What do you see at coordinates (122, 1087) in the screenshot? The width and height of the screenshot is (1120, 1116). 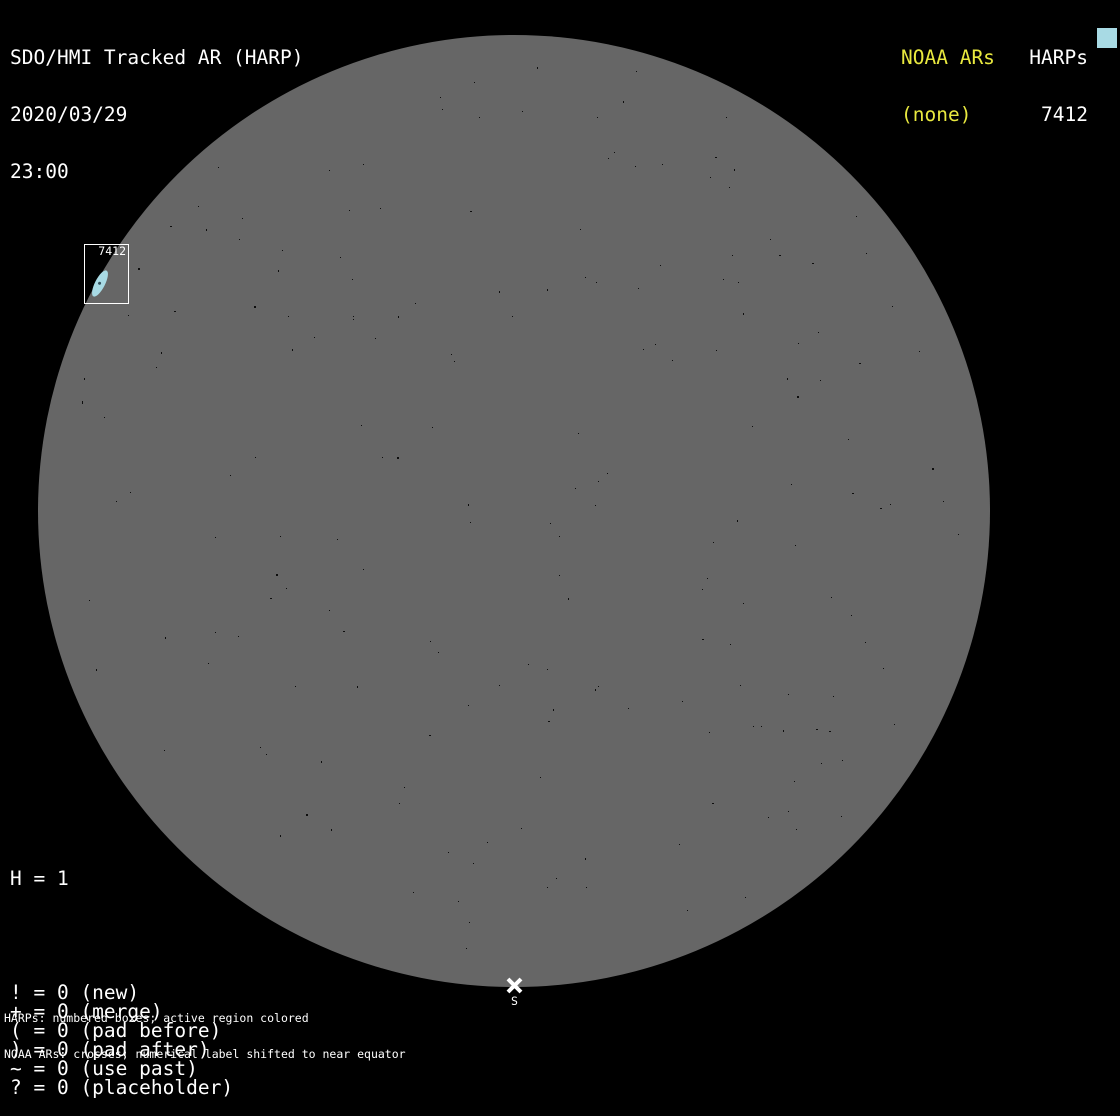 I see `counter-line: ? = 0 (placeholder)` at bounding box center [122, 1087].